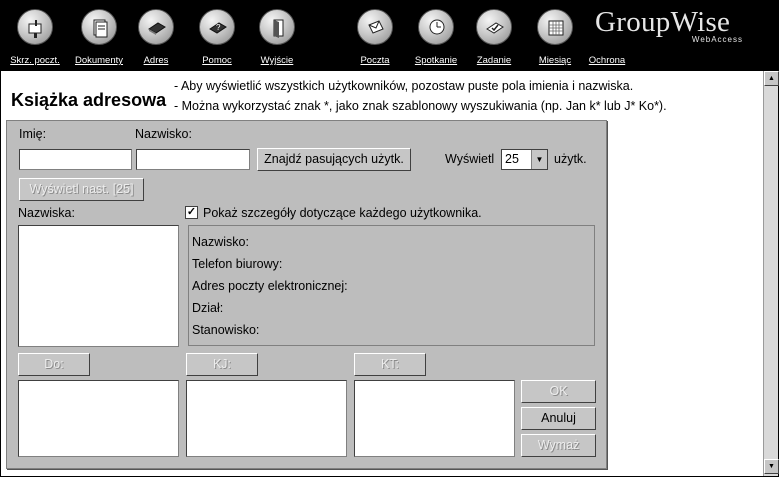  I want to click on exit-icon, so click(277, 27).